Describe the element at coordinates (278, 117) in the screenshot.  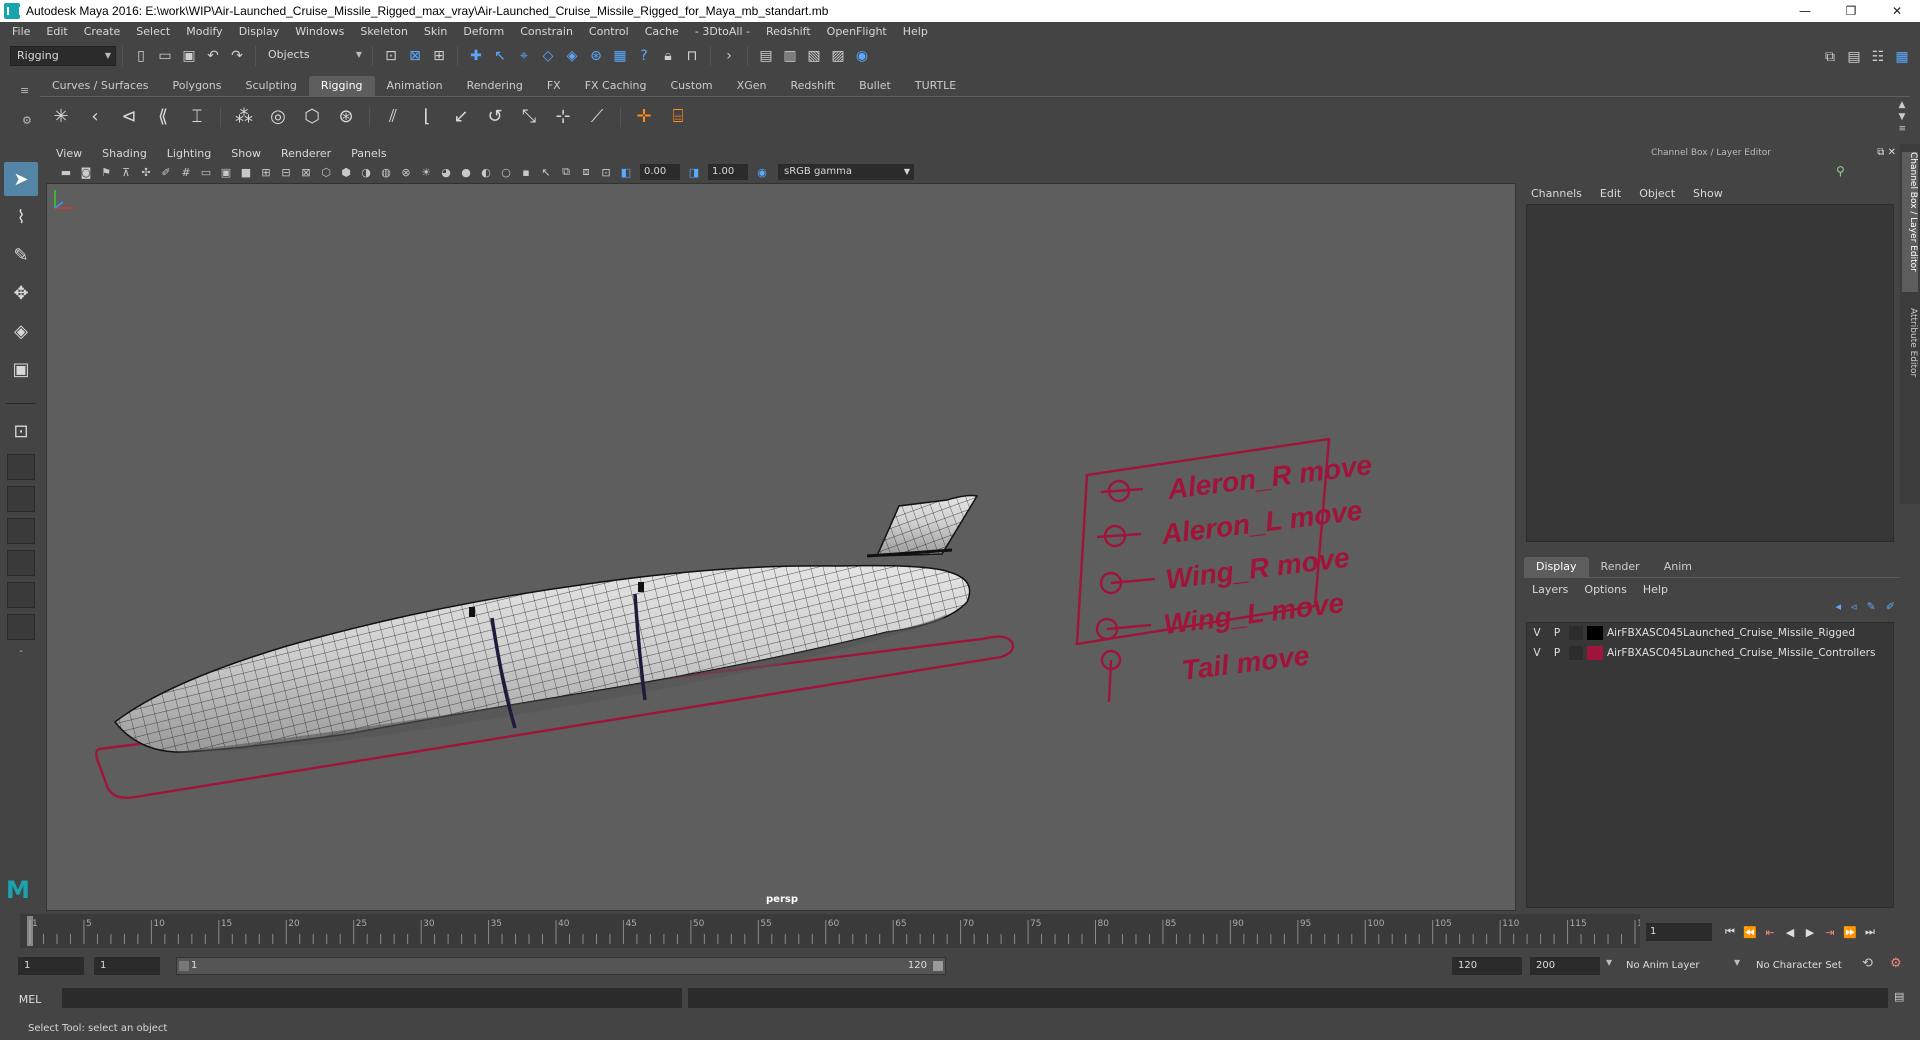
I see `geodesic-bind-icon: ◎` at that location.